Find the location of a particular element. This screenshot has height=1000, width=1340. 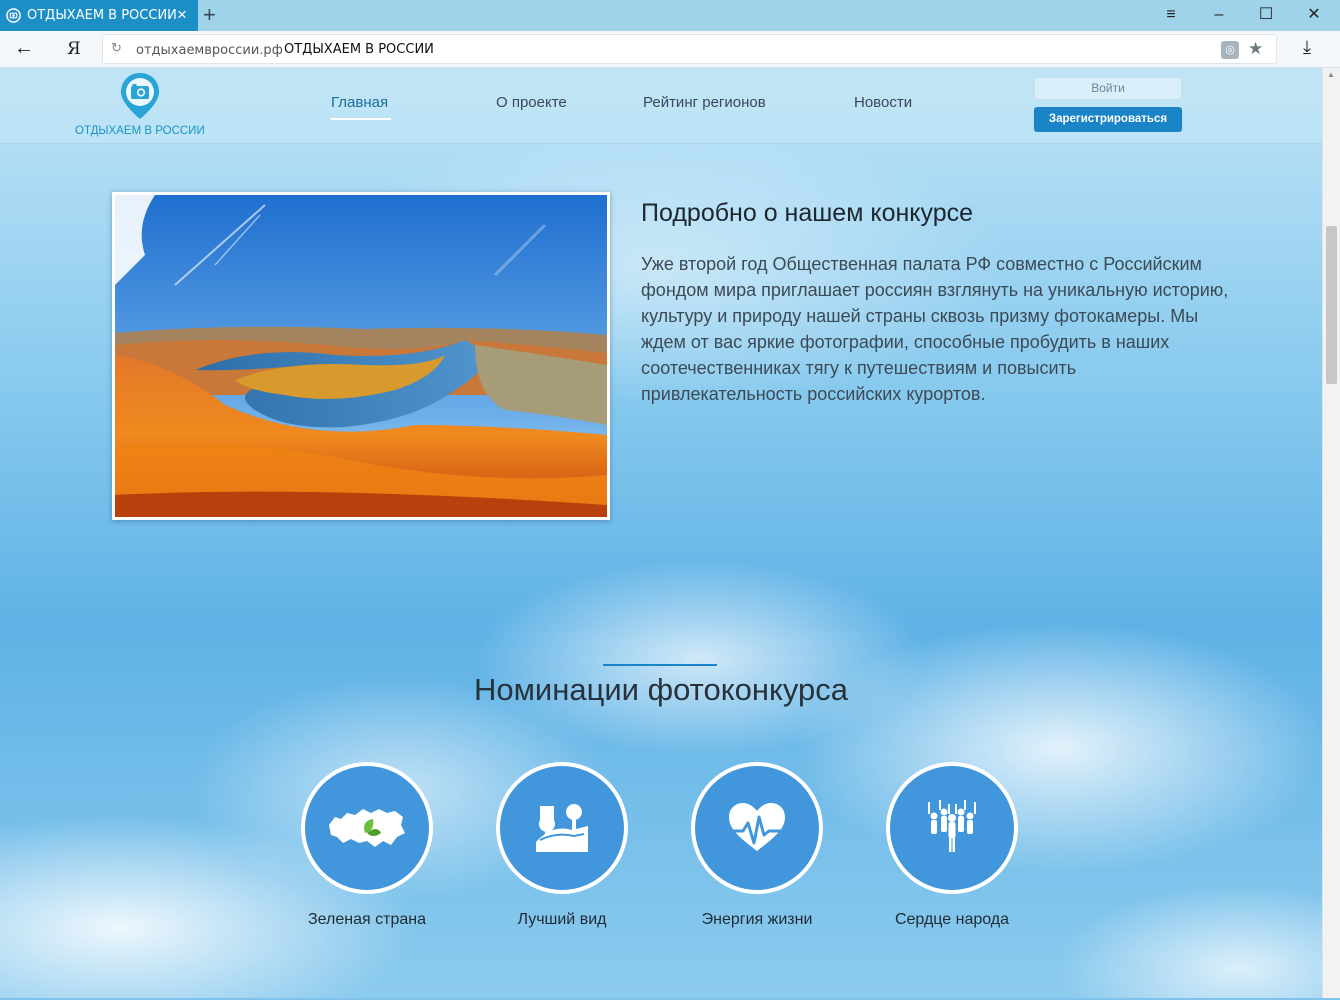

nomination-label: Зеленая страна is located at coordinates (367, 919).